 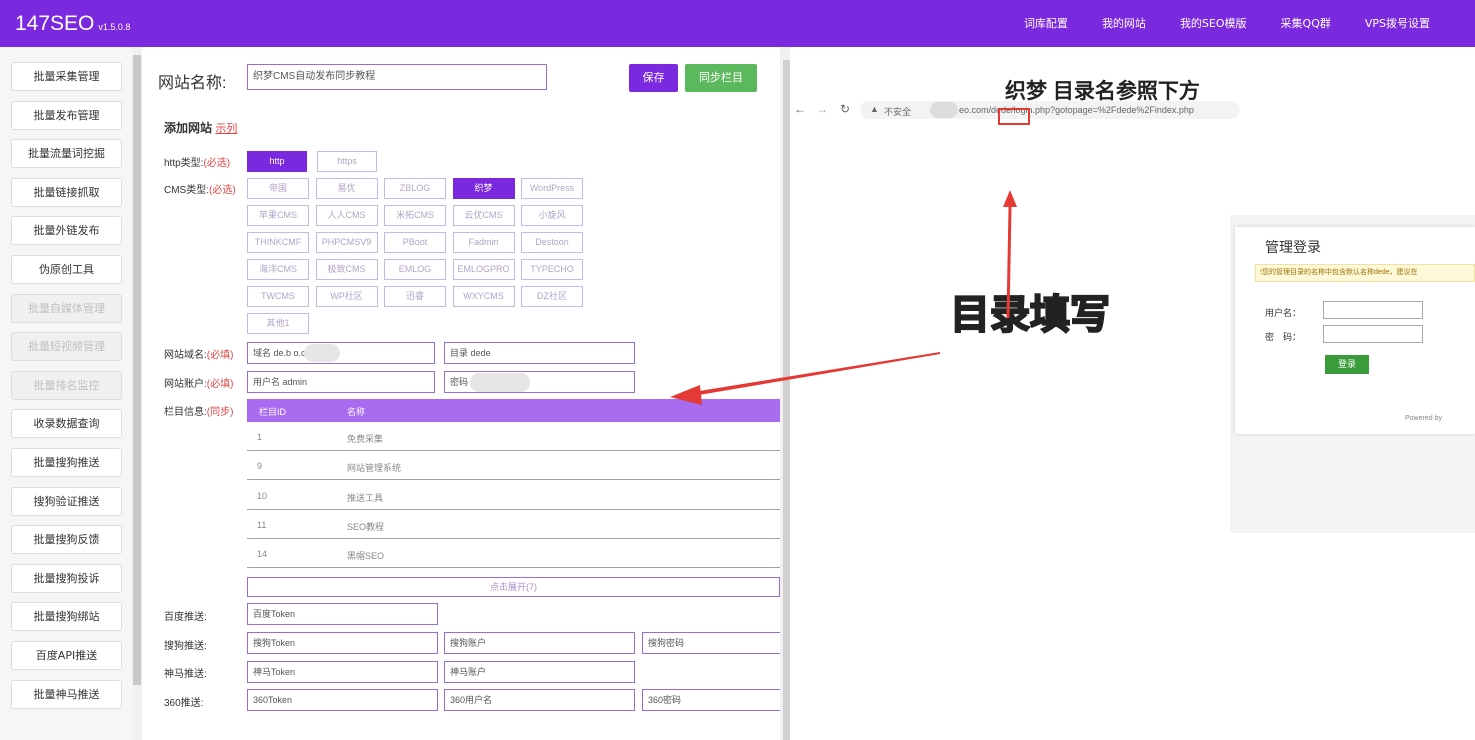 What do you see at coordinates (686, 395) in the screenshot?
I see `arrow-left-head` at bounding box center [686, 395].